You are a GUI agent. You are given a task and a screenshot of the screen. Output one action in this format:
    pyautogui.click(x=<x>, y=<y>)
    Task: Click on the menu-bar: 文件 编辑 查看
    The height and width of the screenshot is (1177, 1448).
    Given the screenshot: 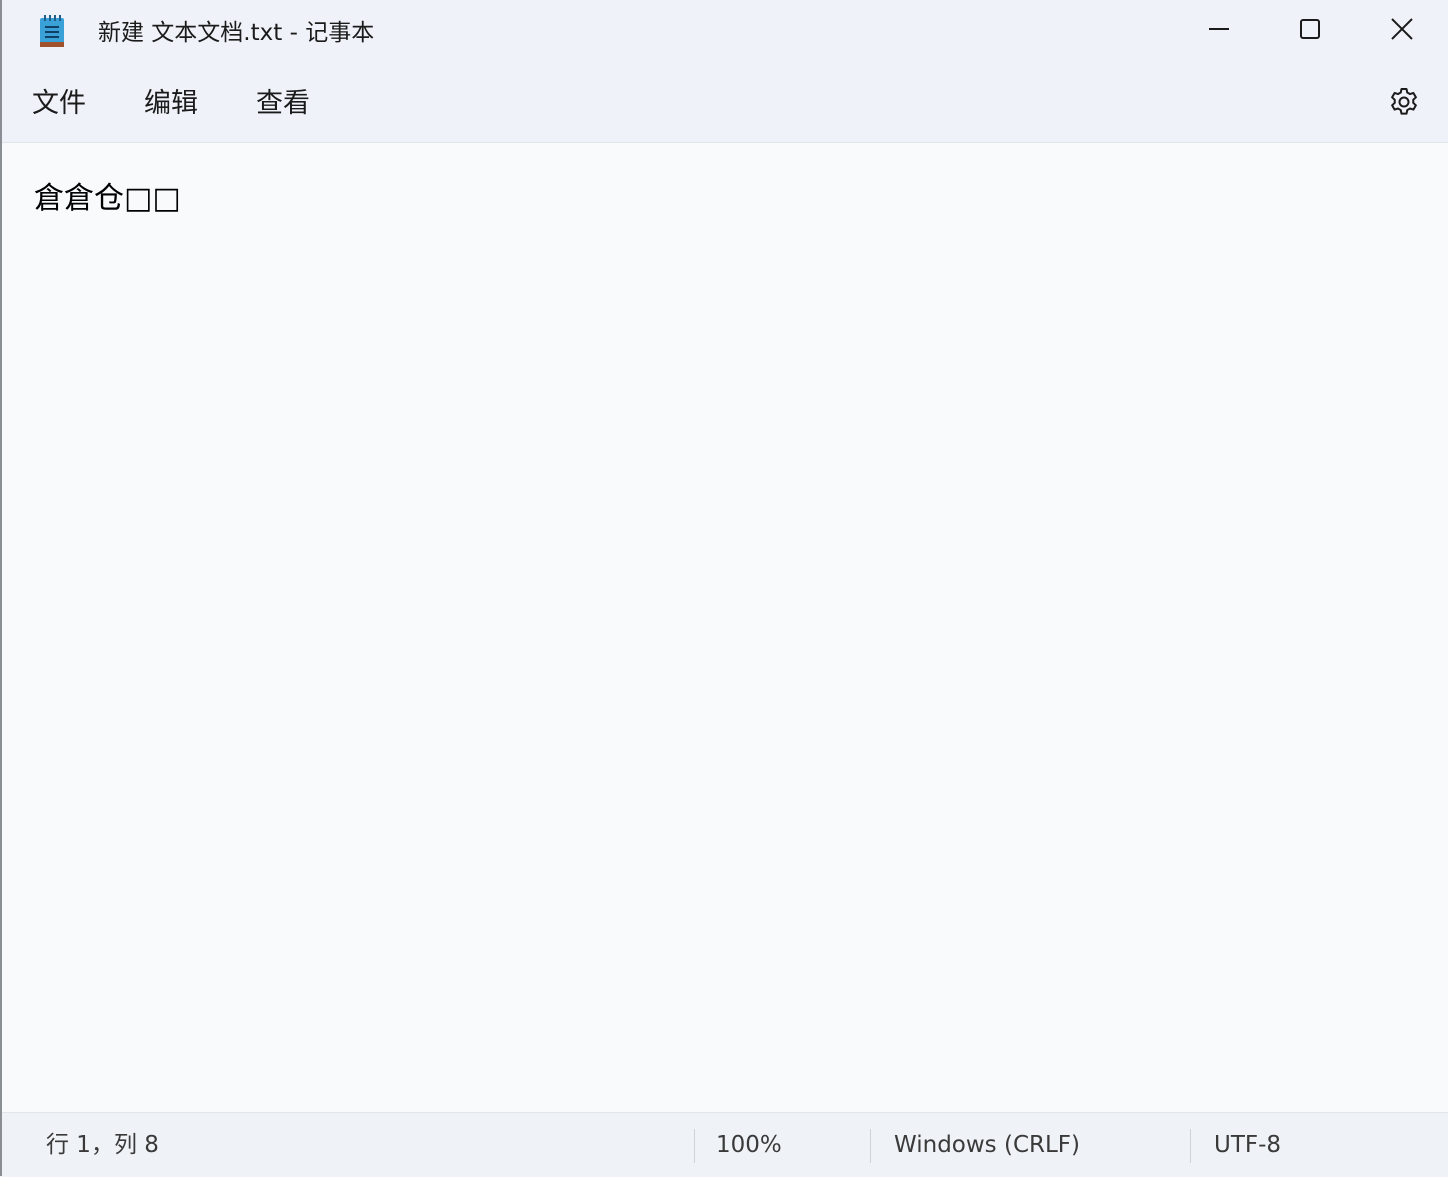 What is the action you would take?
    pyautogui.click(x=725, y=103)
    